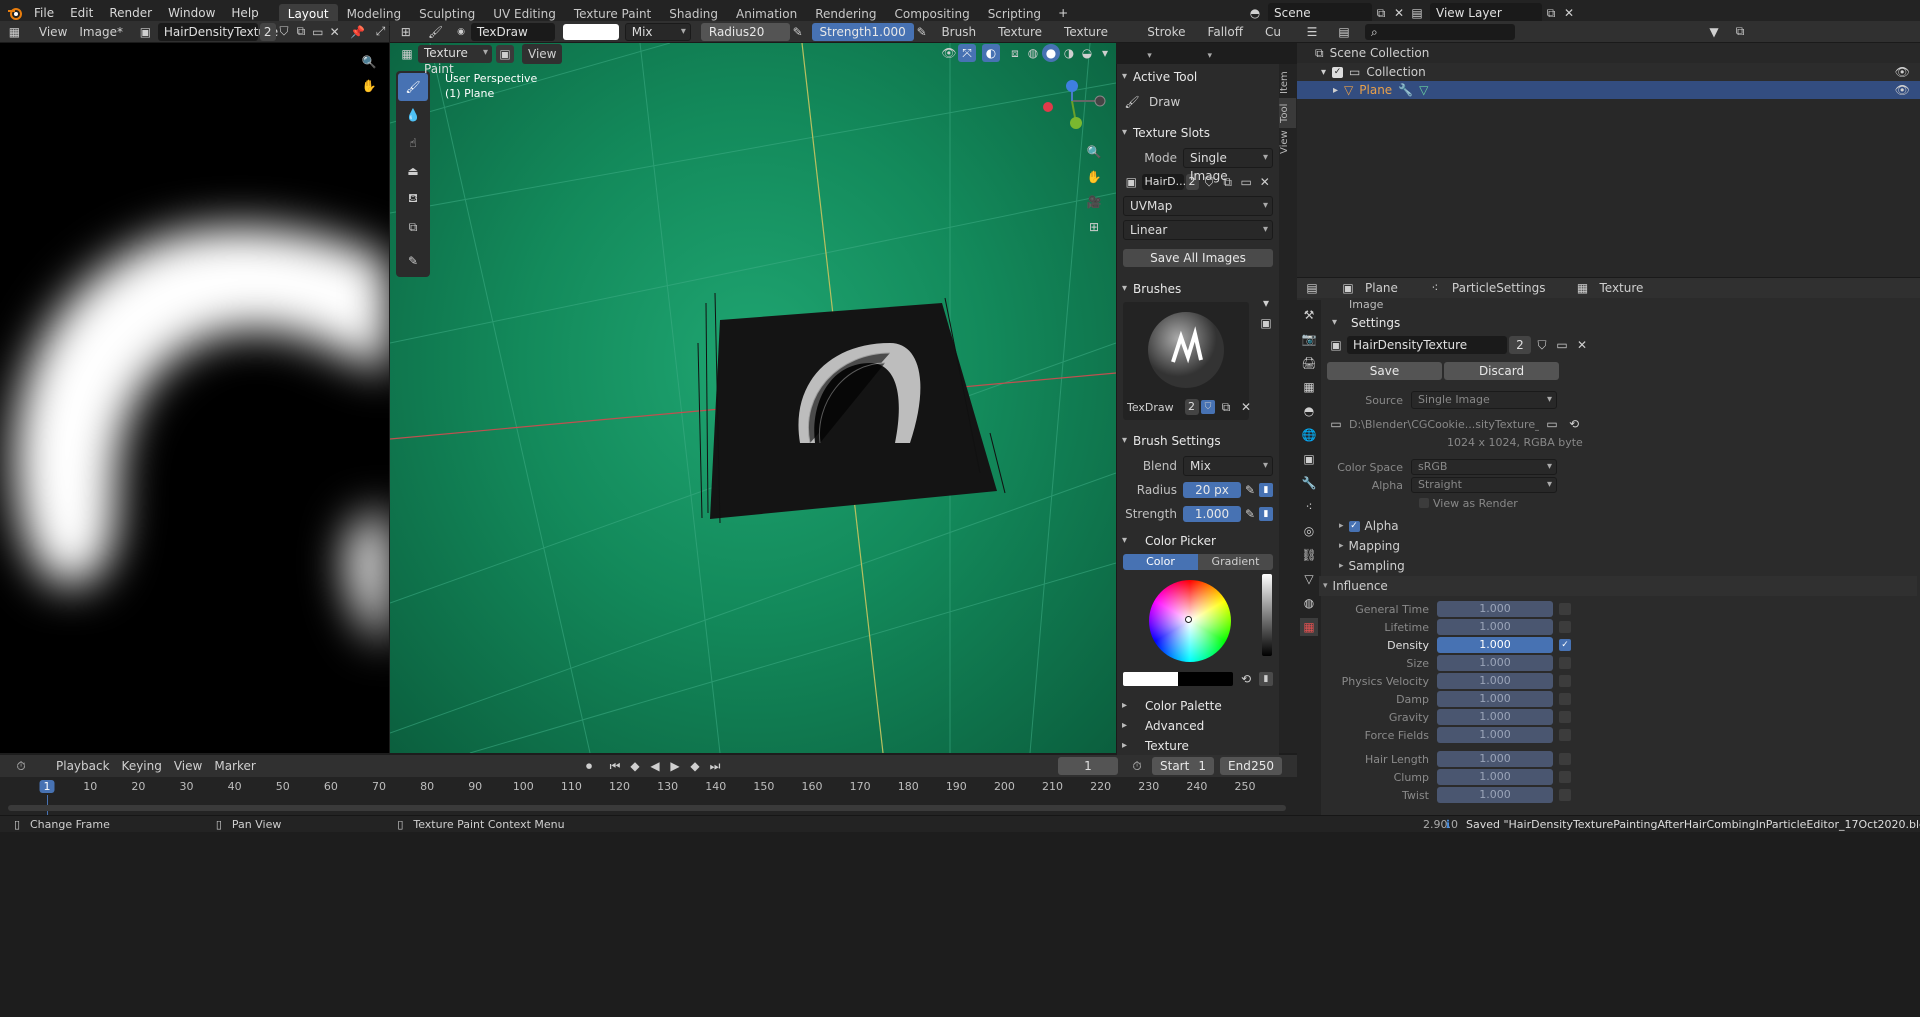 Image resolution: width=1920 pixels, height=1017 pixels. What do you see at coordinates (145, 32) in the screenshot?
I see `image-browse-icon: ▣` at bounding box center [145, 32].